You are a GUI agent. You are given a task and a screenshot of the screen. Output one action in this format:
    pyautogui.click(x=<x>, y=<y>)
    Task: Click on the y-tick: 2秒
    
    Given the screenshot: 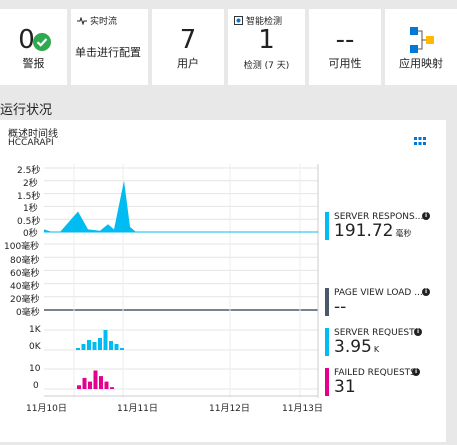 What is the action you would take?
    pyautogui.click(x=30, y=184)
    